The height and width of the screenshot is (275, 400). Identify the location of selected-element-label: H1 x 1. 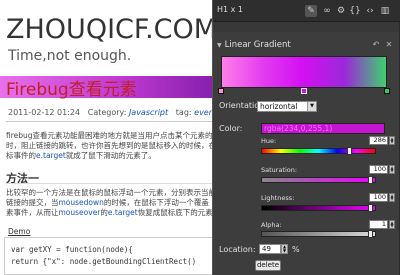
(230, 9).